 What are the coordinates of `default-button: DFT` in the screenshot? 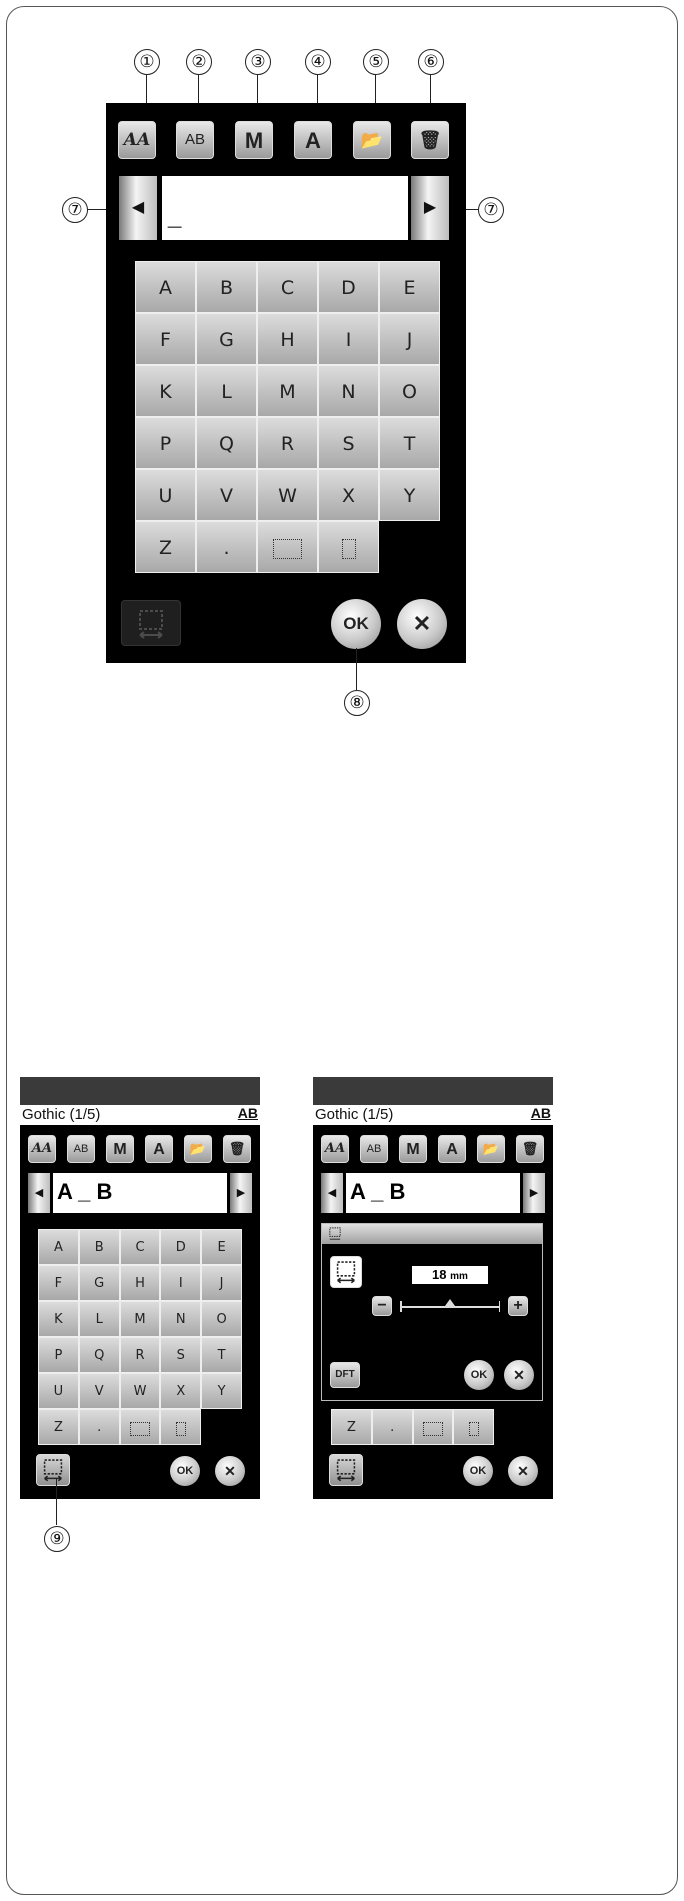 It's located at (345, 1375).